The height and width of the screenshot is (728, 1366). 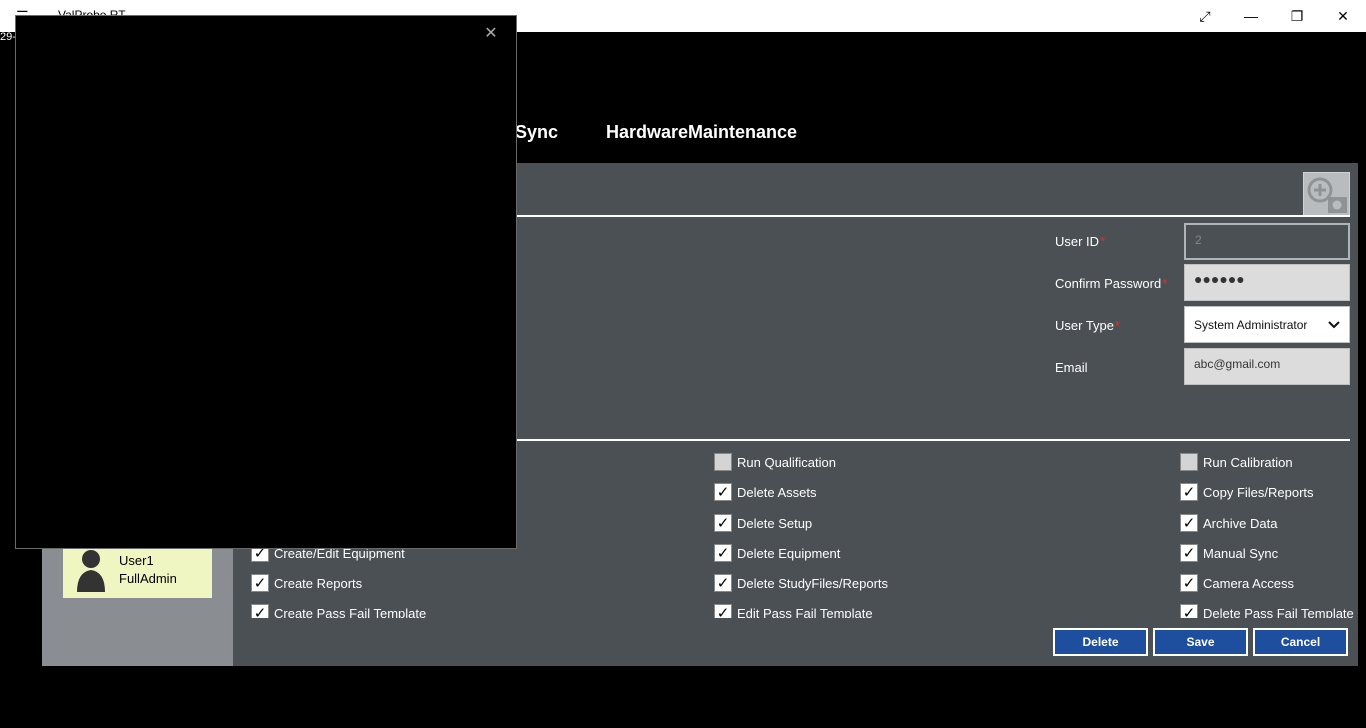 What do you see at coordinates (1088, 325) in the screenshot?
I see `user-type-label: User Type*` at bounding box center [1088, 325].